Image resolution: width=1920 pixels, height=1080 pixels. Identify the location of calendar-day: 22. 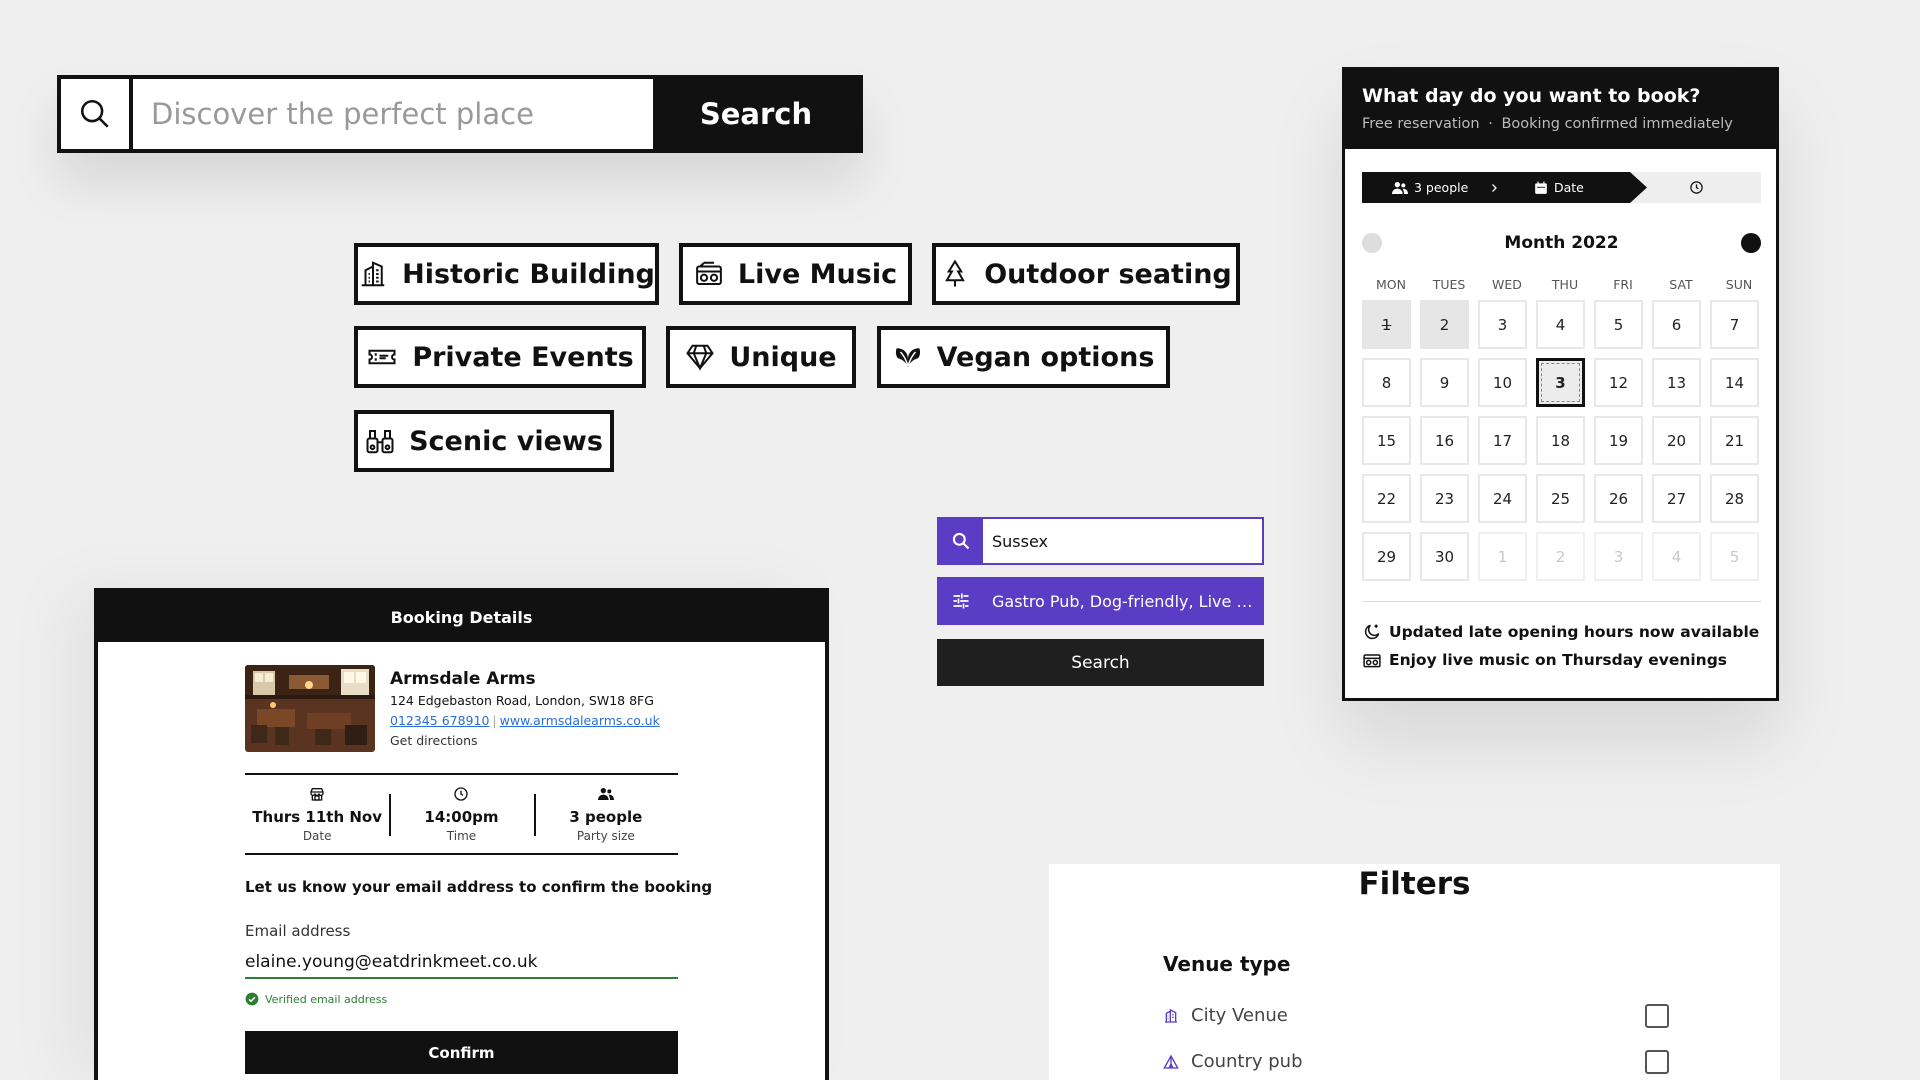
(1386, 498).